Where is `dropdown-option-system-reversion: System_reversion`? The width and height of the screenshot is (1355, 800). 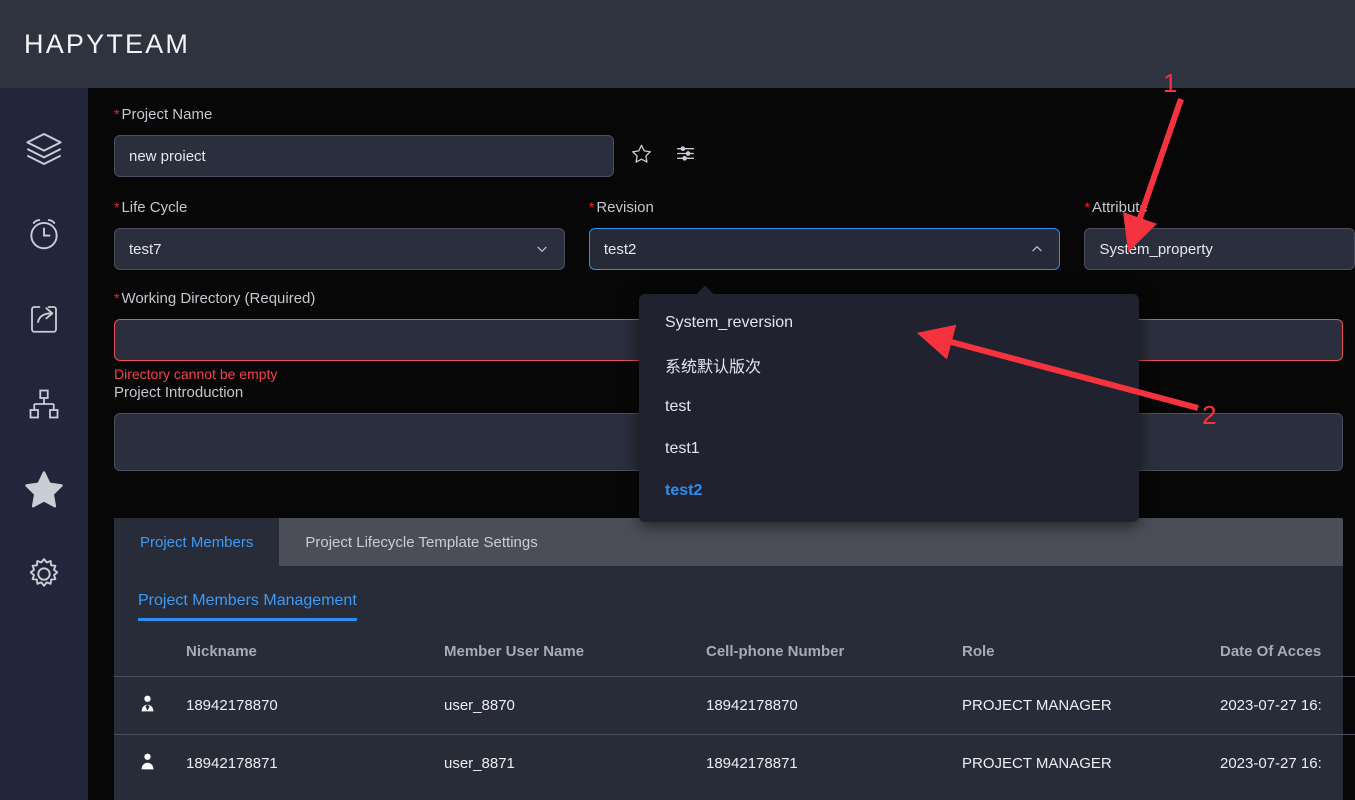 dropdown-option-system-reversion: System_reversion is located at coordinates (889, 323).